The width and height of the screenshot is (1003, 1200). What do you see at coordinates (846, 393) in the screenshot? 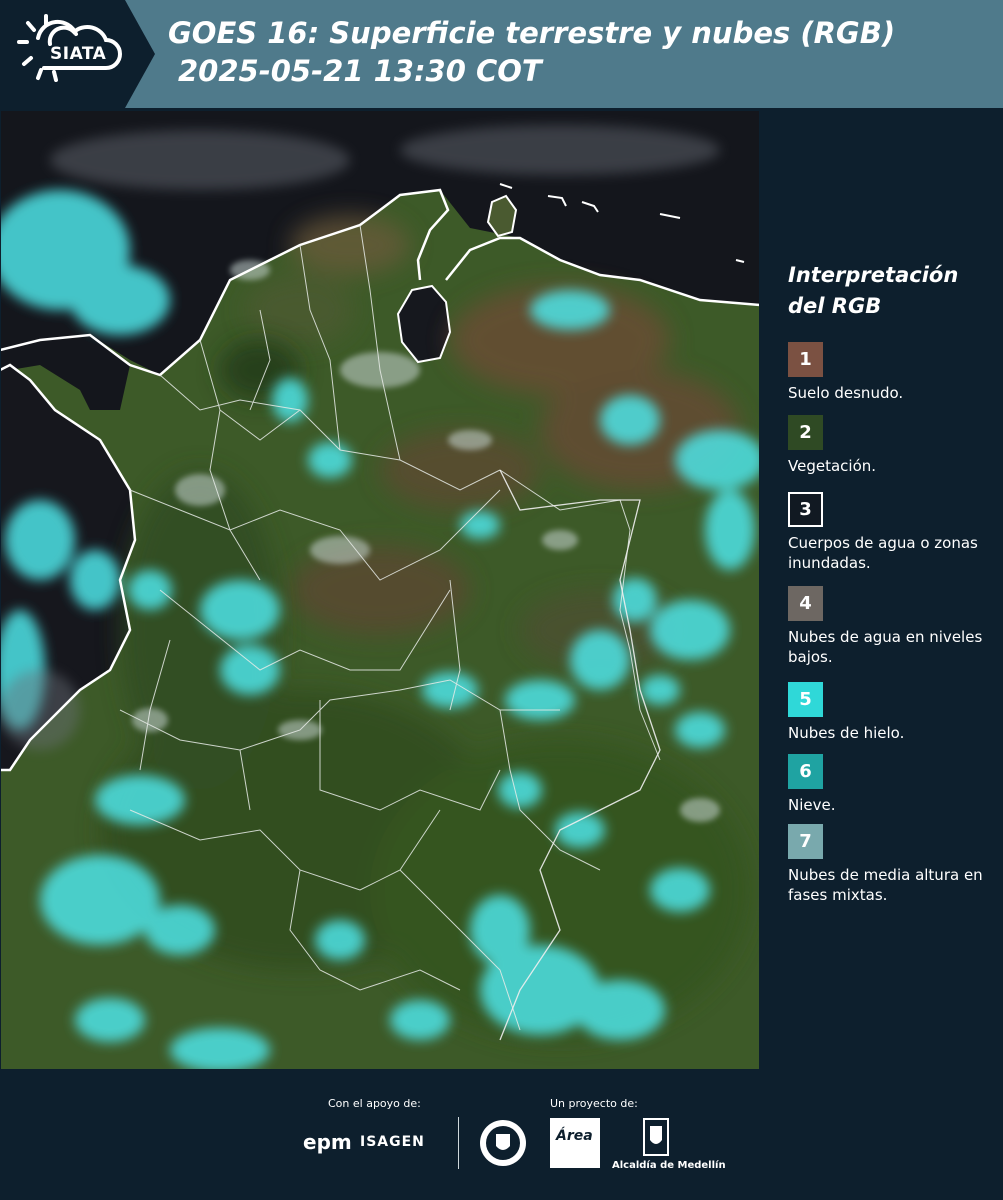
I see `legend-label: Suelo desnudo.` at bounding box center [846, 393].